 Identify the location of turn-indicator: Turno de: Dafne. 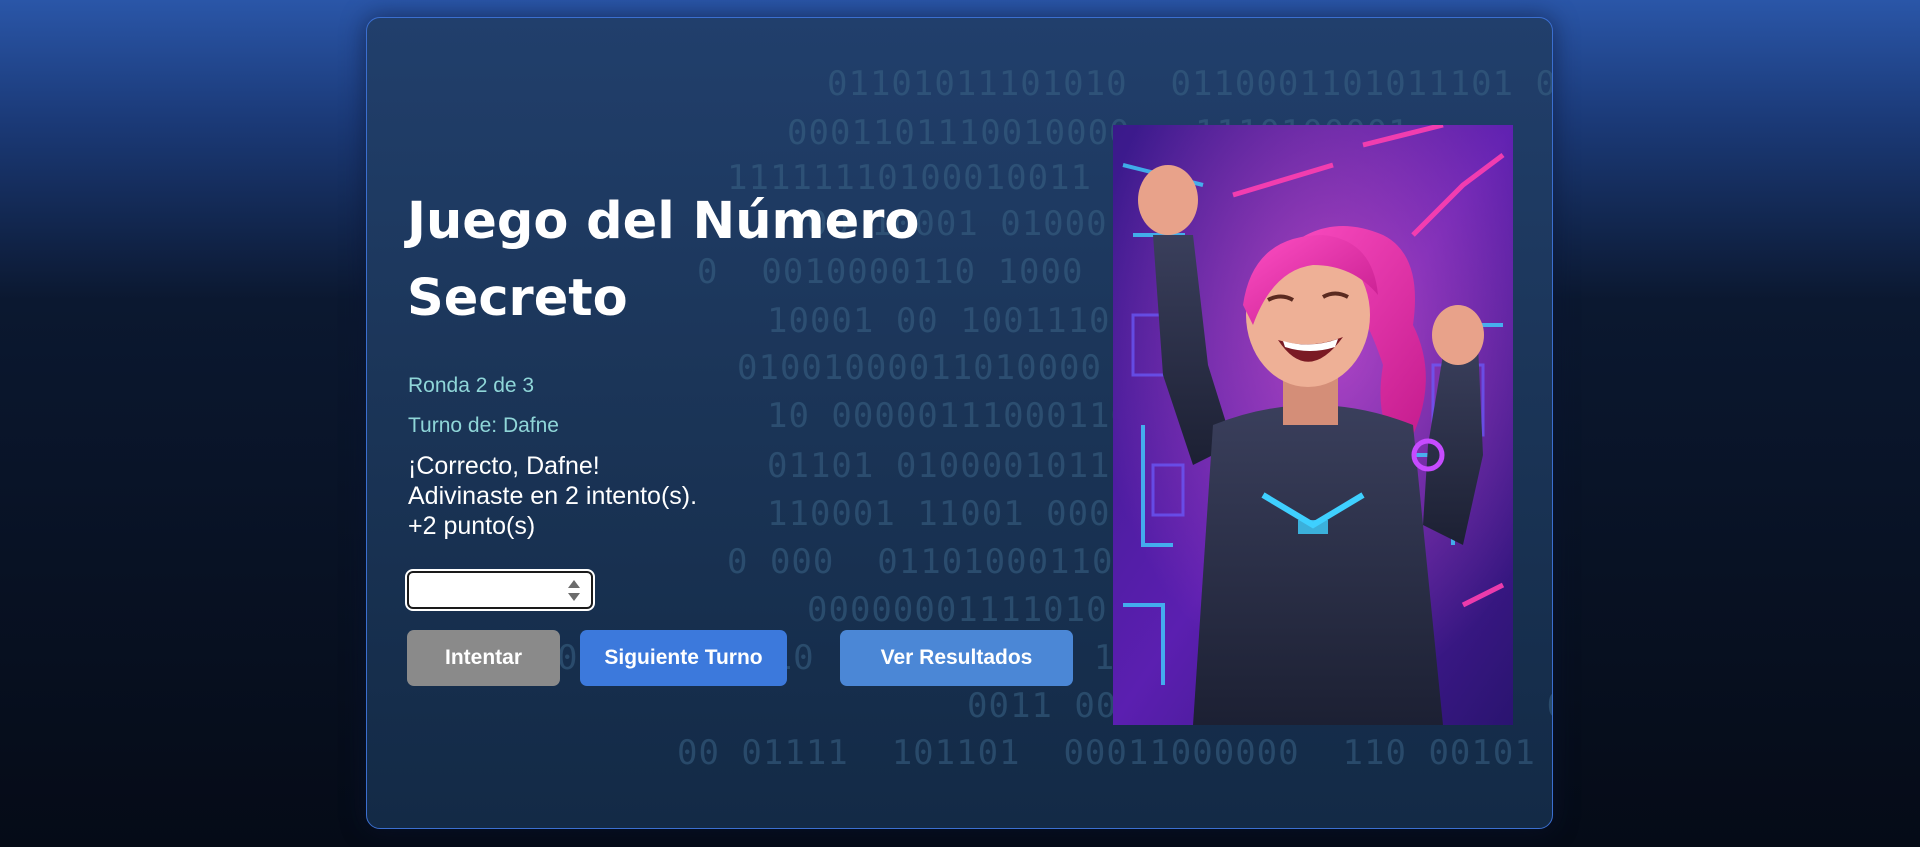
(483, 425).